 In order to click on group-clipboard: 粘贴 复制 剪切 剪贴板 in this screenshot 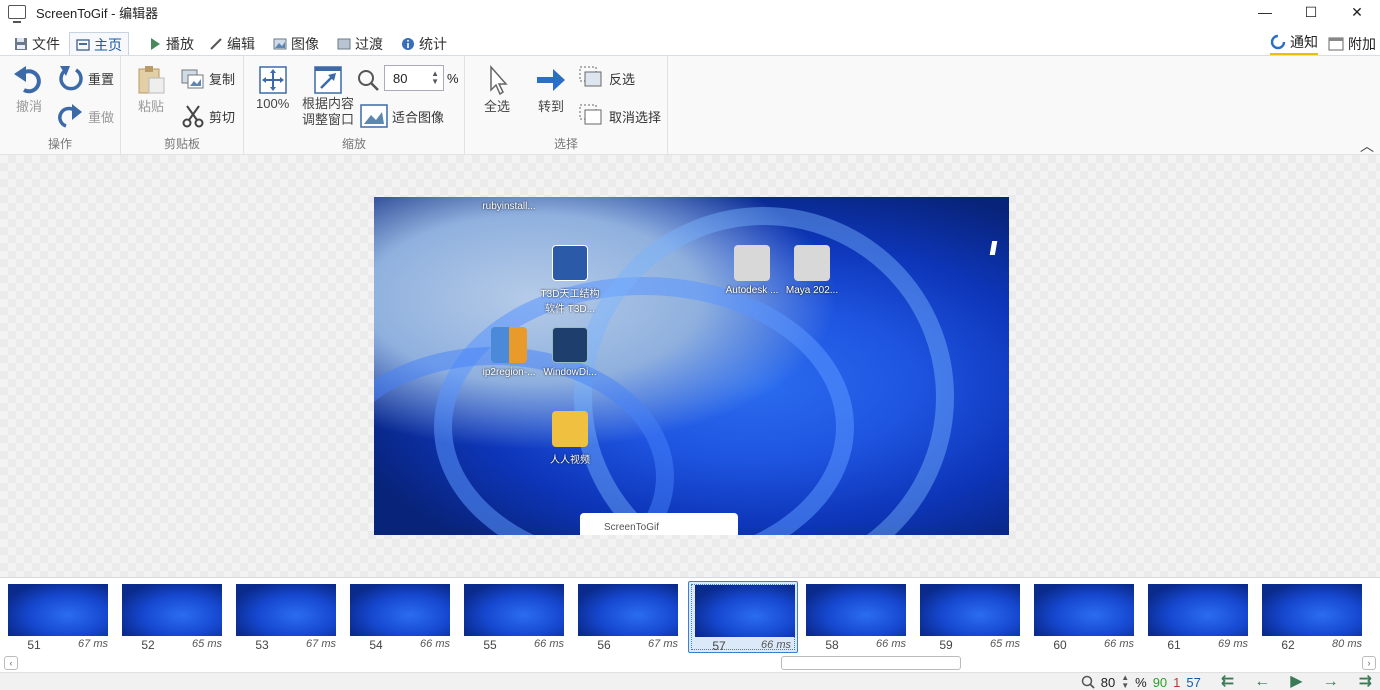, I will do `click(182, 106)`.